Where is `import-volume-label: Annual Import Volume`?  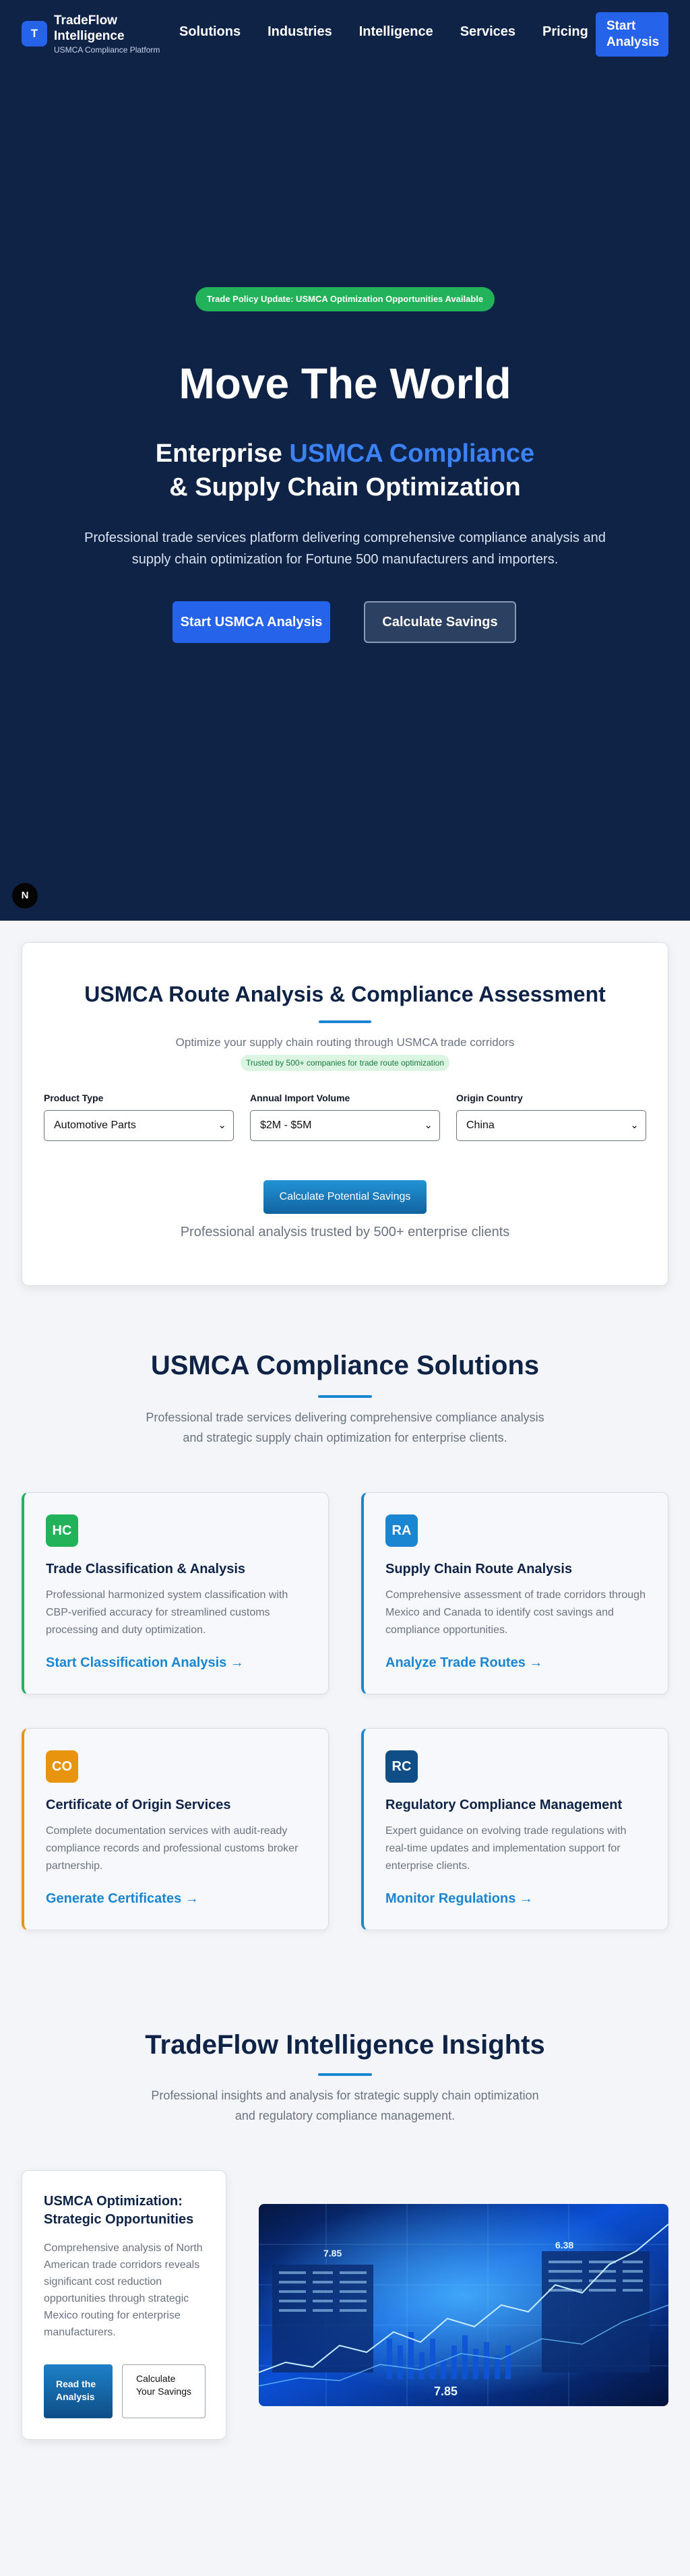
import-volume-label: Annual Import Volume is located at coordinates (300, 1098).